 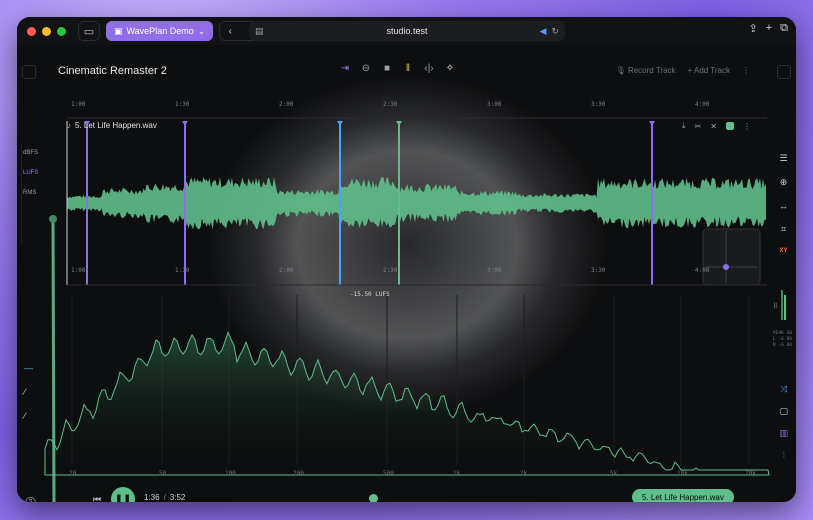 I want to click on ruler-top-label: 3:00, so click(x=494, y=104).